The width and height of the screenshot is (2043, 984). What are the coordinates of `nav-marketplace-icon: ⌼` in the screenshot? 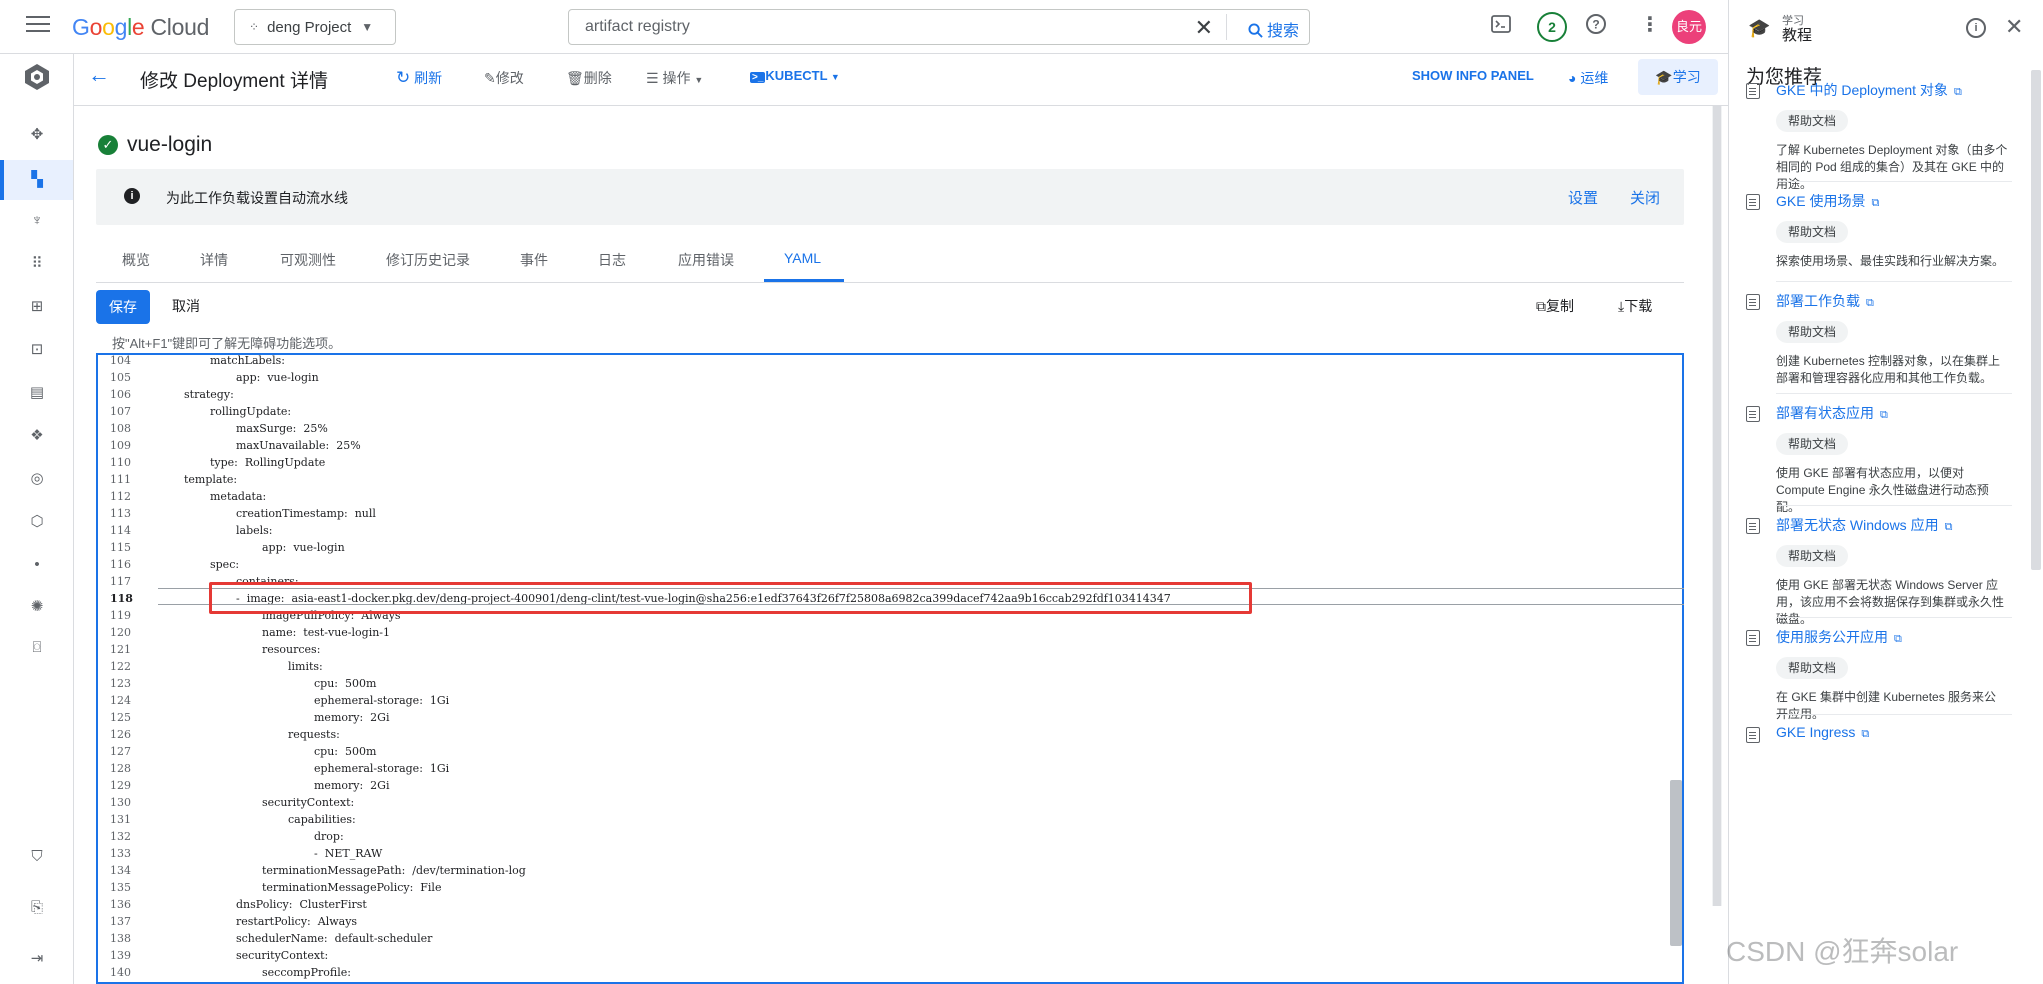 It's located at (37, 648).